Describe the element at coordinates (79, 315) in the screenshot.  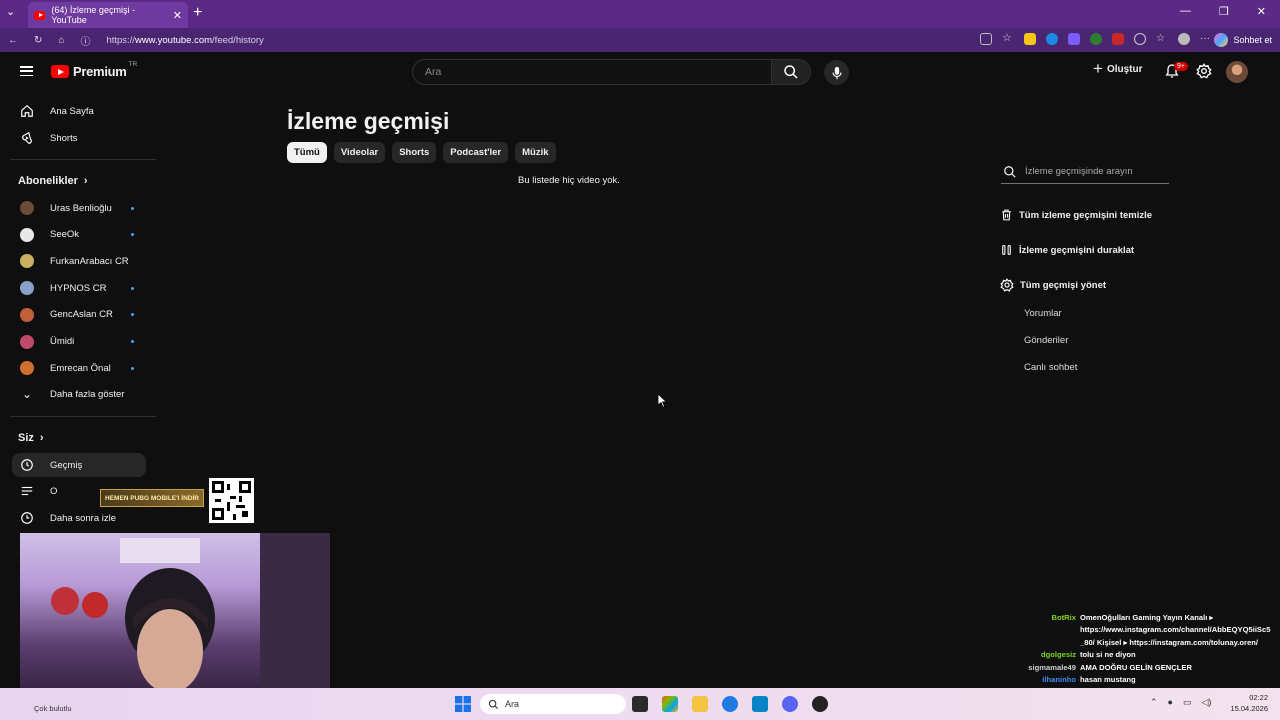
I see `subscription-item: GencAslan CR` at that location.